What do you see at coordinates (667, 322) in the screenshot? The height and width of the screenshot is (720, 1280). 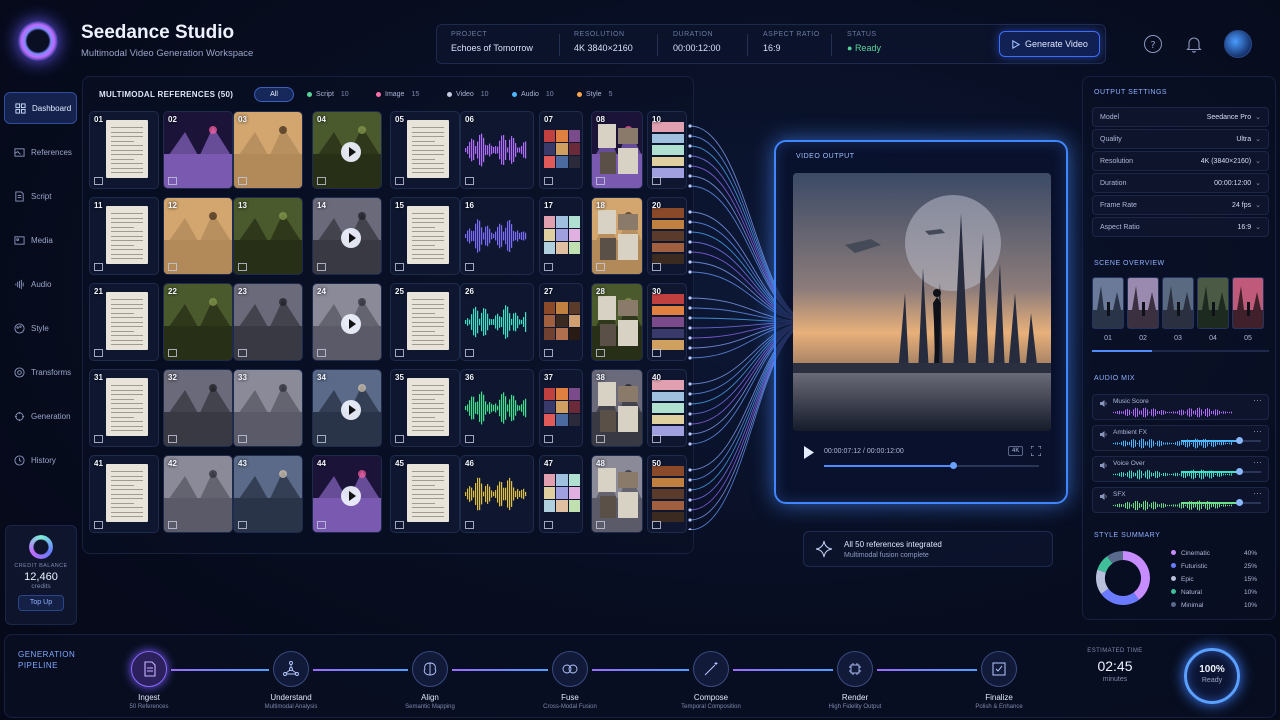 I see `reference-tile-pal3: 30` at bounding box center [667, 322].